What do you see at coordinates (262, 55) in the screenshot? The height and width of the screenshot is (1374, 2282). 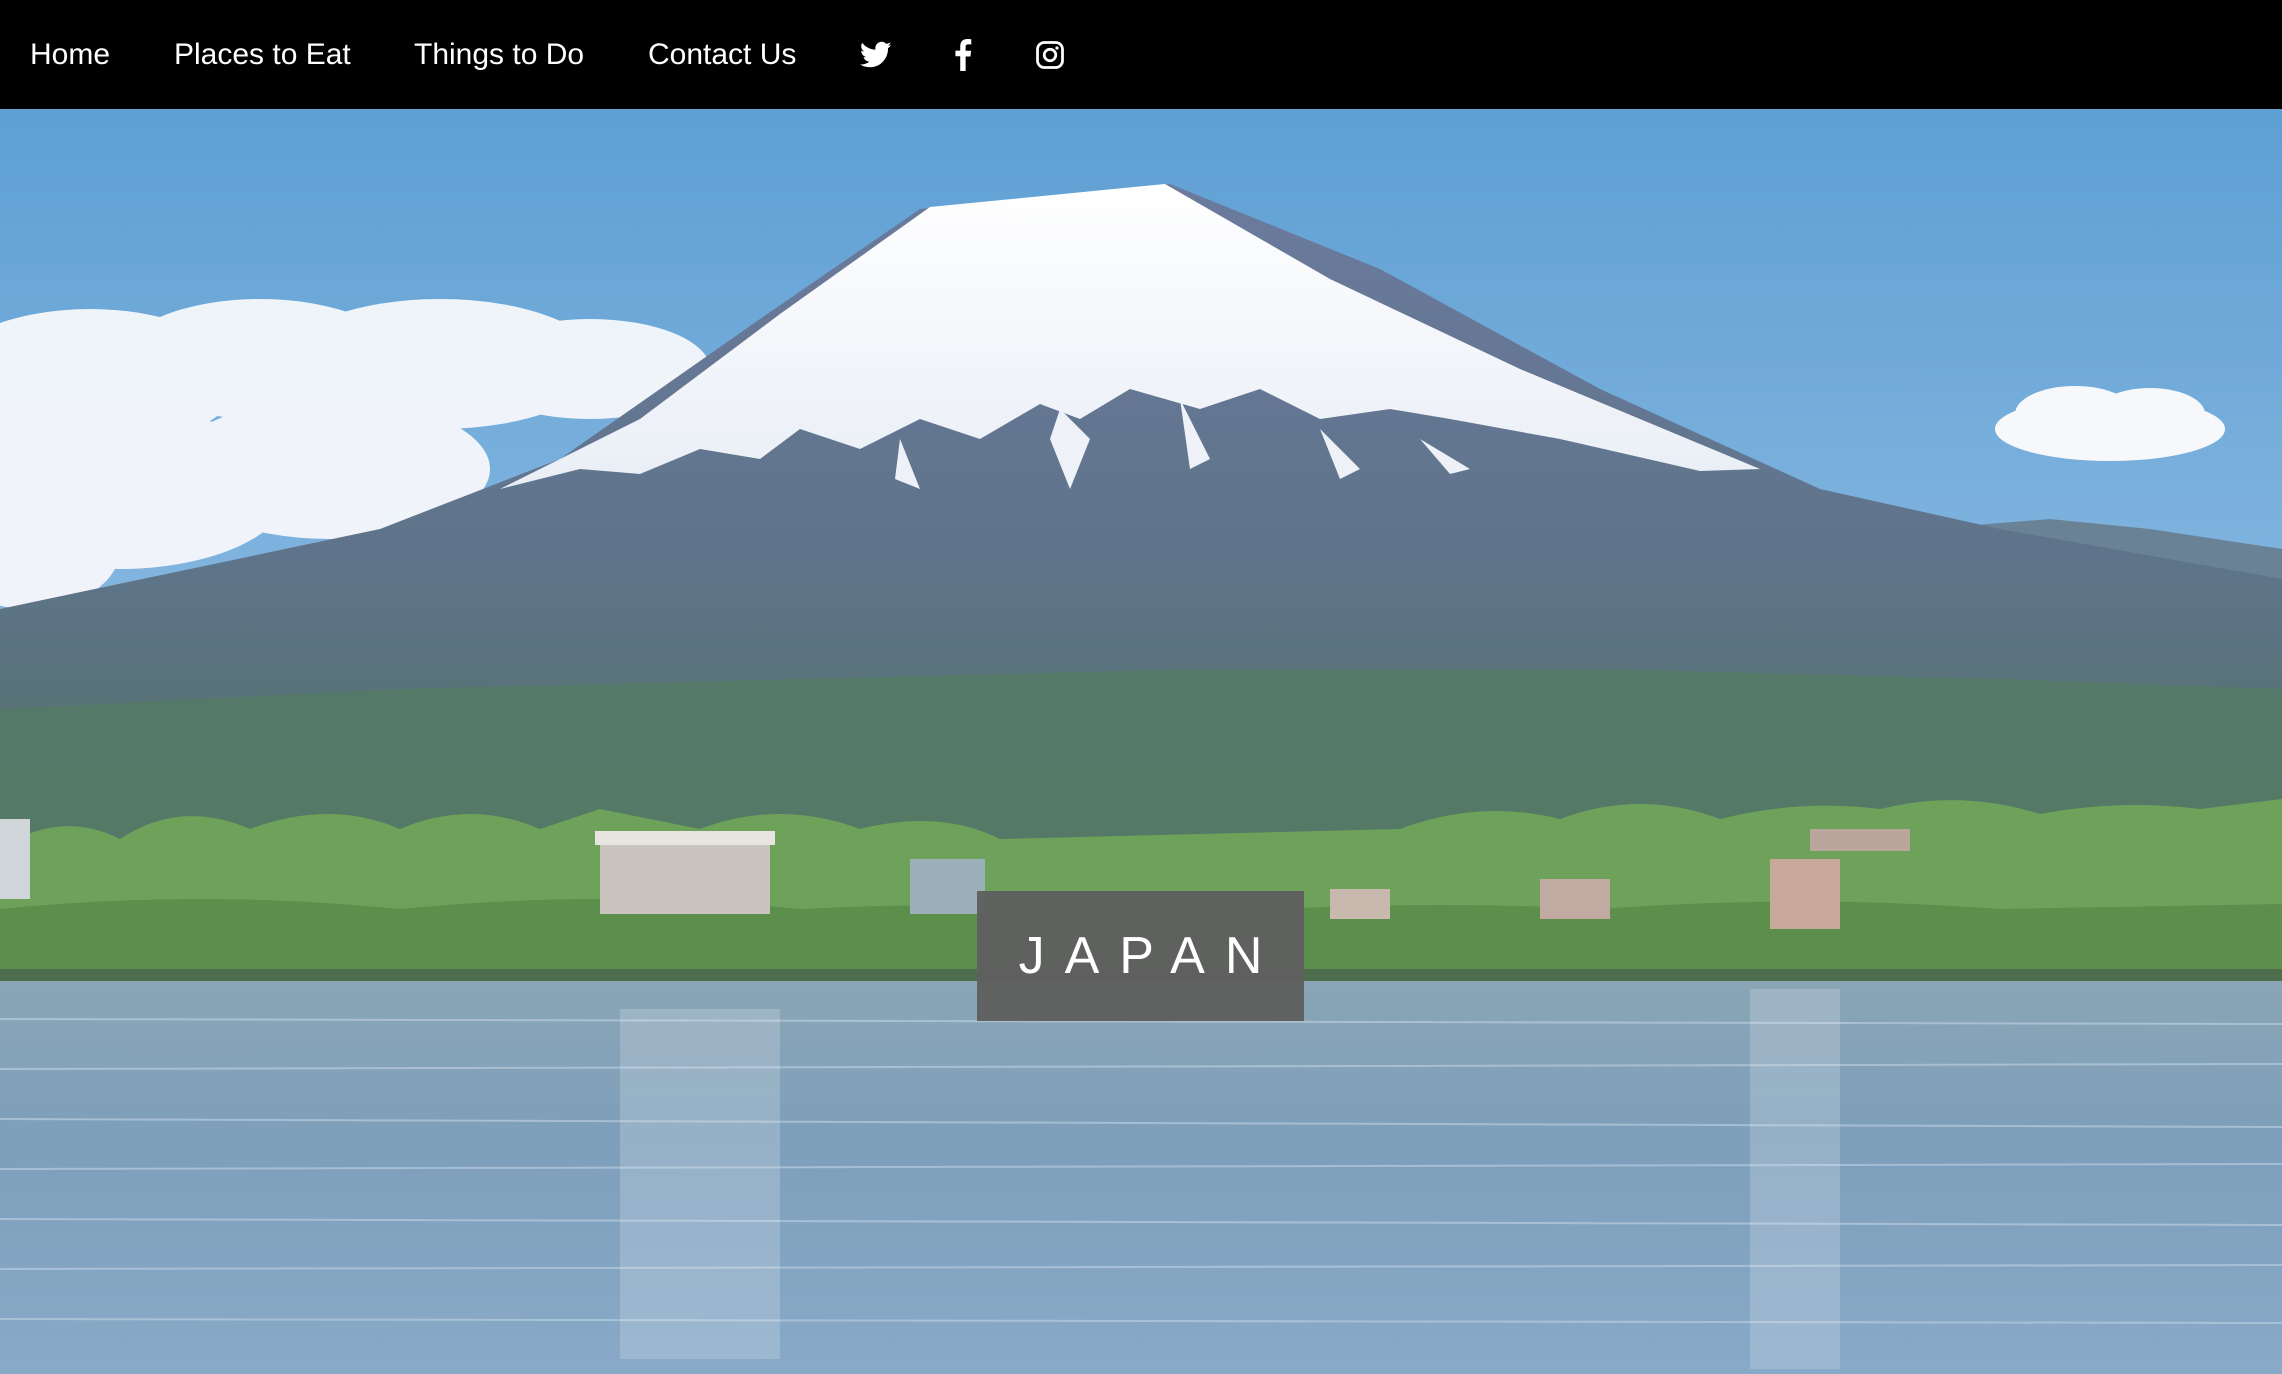 I see `nav-places-to-eat-link: Places to Eat` at bounding box center [262, 55].